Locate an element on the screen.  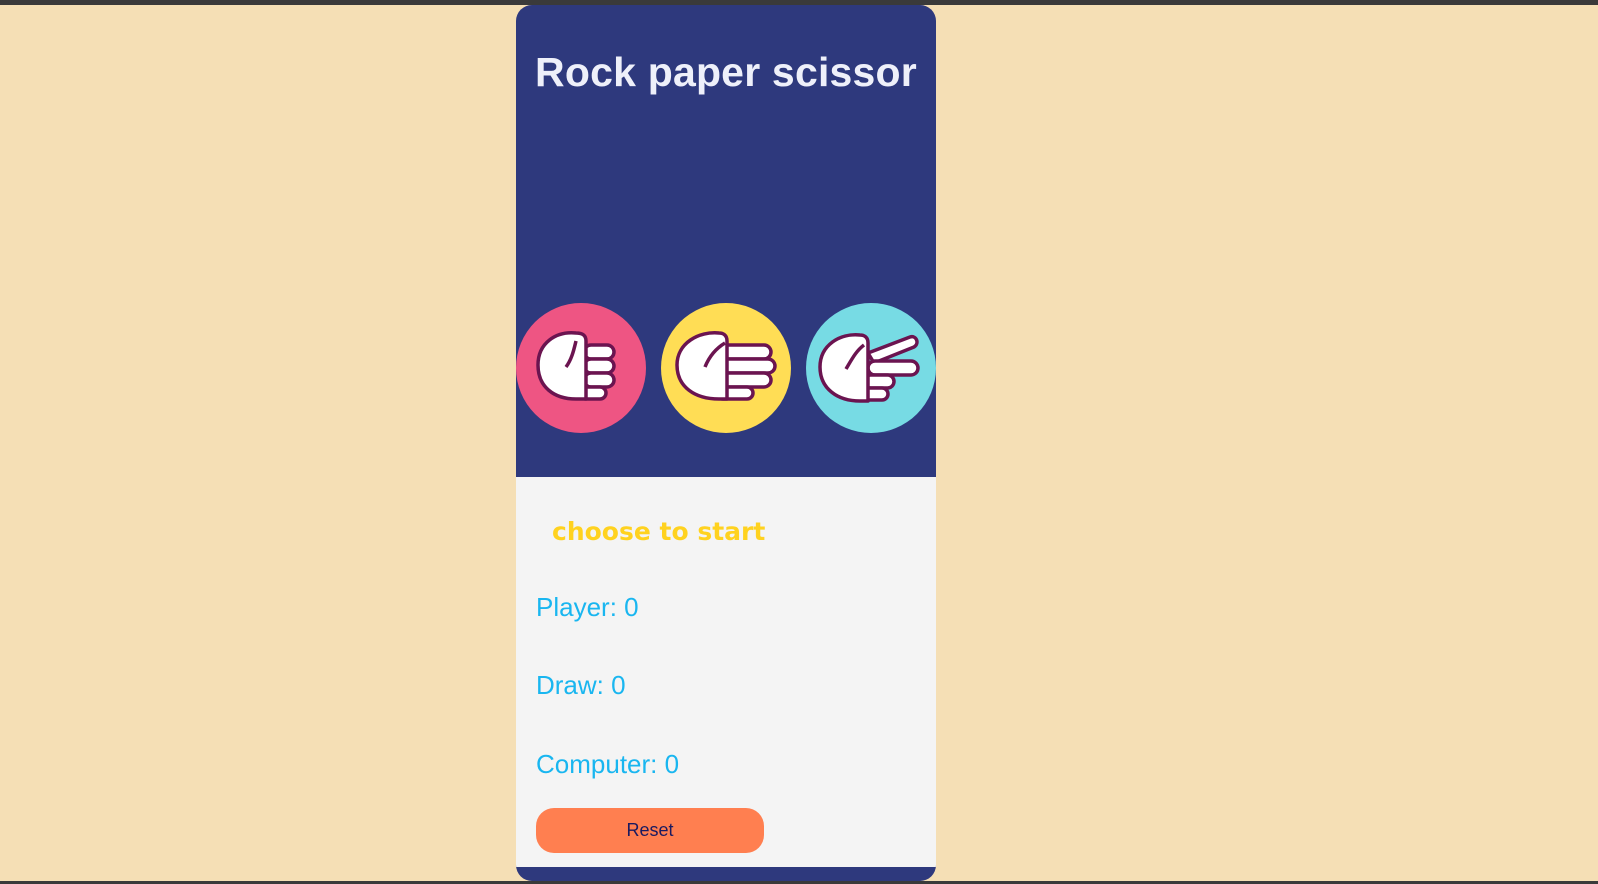
page-title: Rock paper scissor is located at coordinates (726, 72).